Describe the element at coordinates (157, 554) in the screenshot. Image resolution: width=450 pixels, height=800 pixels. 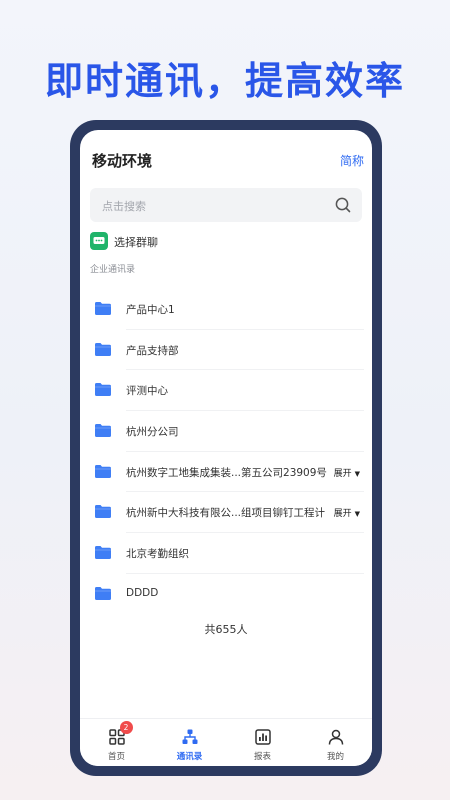
I see `org-name: 北京考勤组织` at that location.